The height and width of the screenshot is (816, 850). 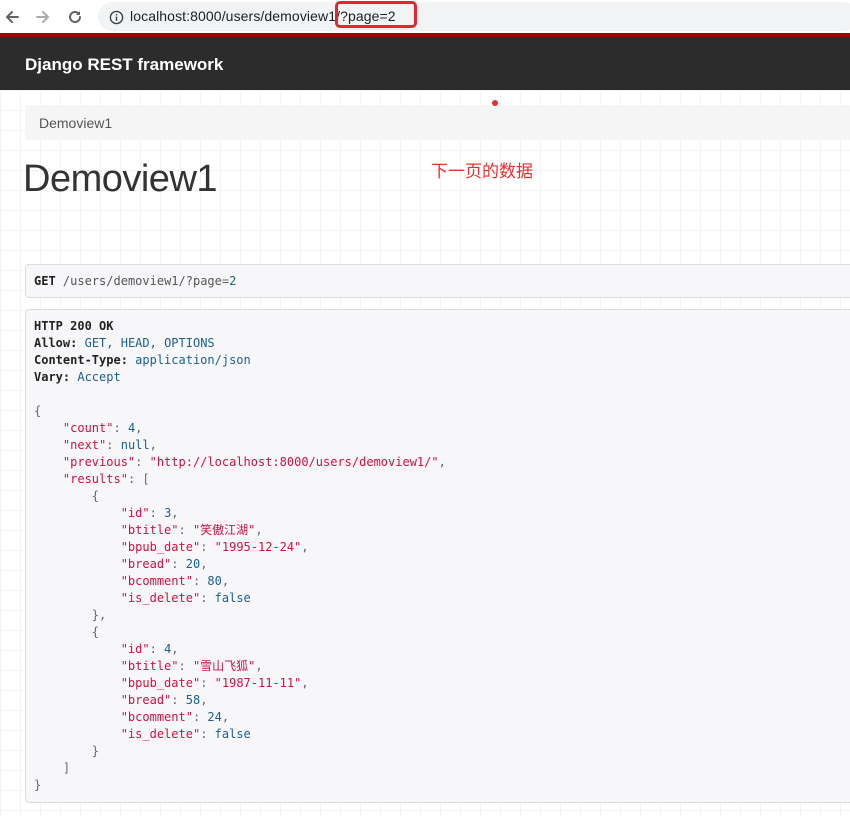 I want to click on navbar: Django REST framework, so click(x=425, y=63).